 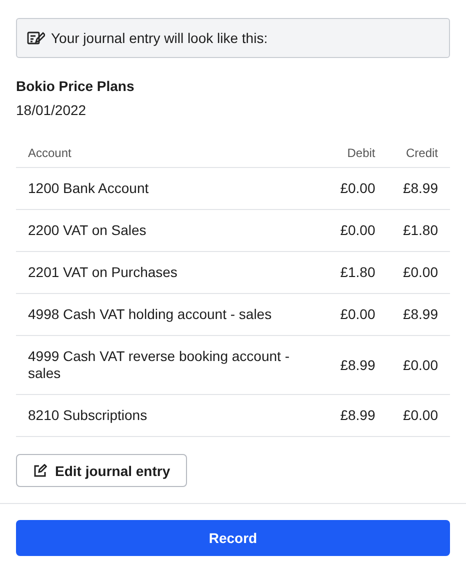 What do you see at coordinates (168, 152) in the screenshot?
I see `column-header: Account` at bounding box center [168, 152].